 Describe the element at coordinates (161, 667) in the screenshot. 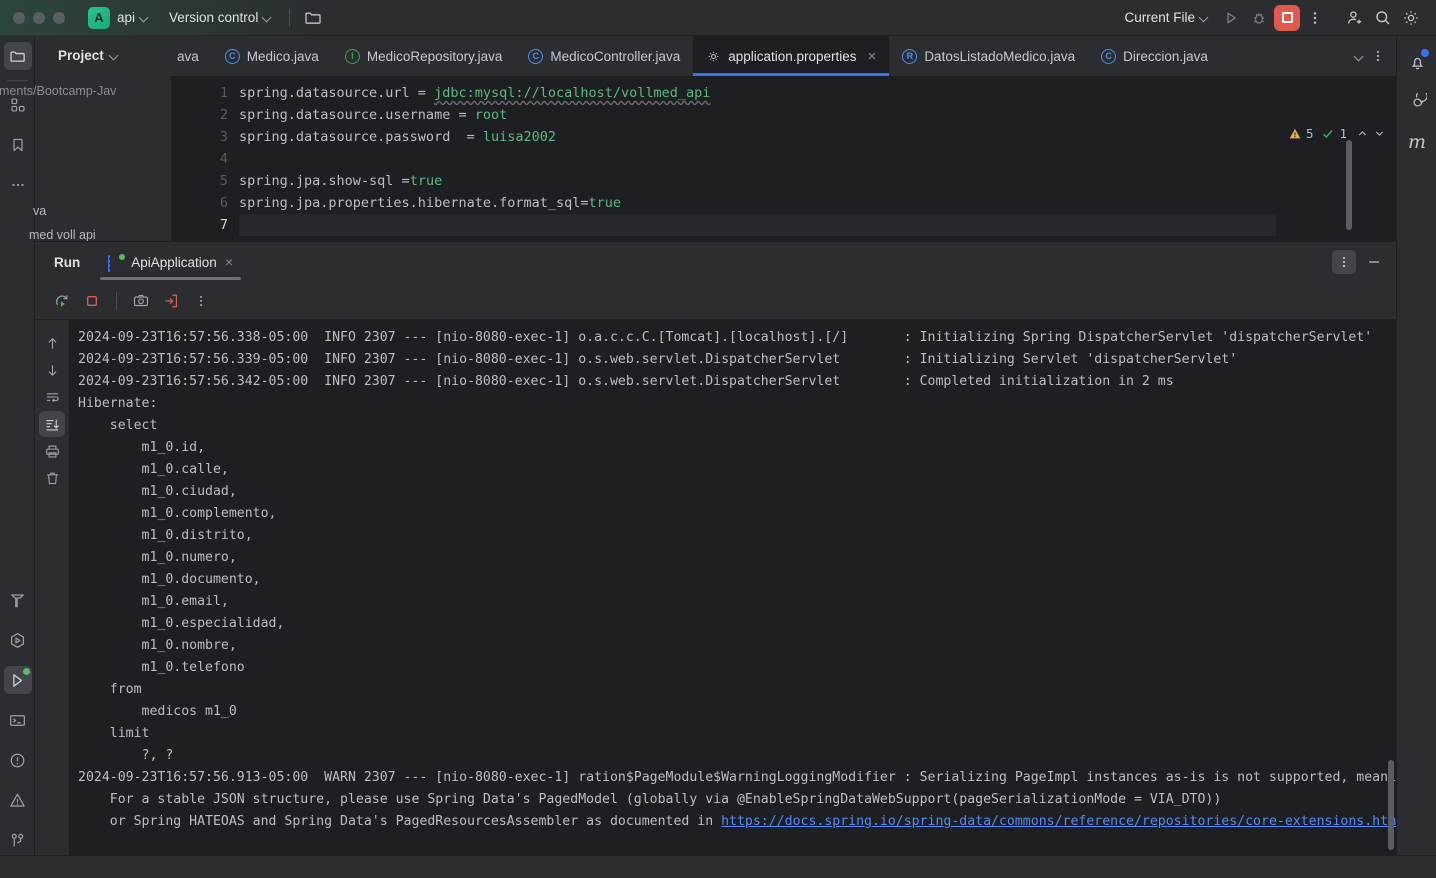

I see `console-line: m1_0.telefono` at that location.